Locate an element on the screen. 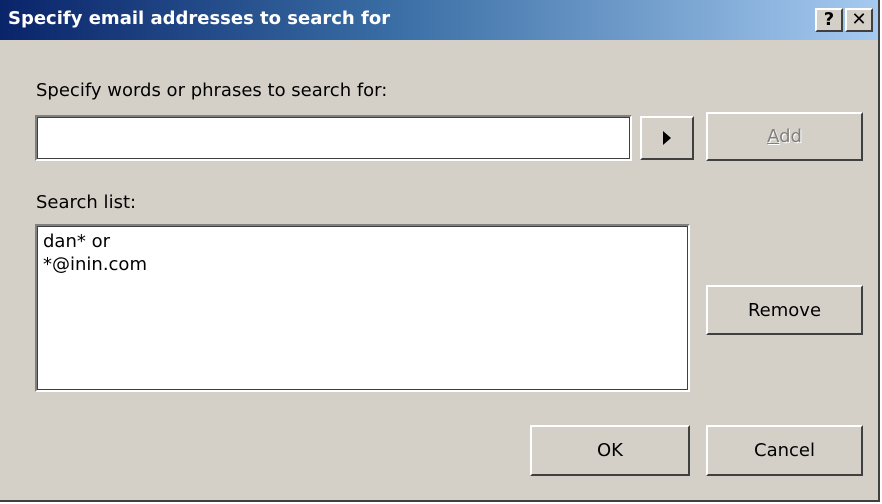  add-accelerator: A is located at coordinates (773, 136).